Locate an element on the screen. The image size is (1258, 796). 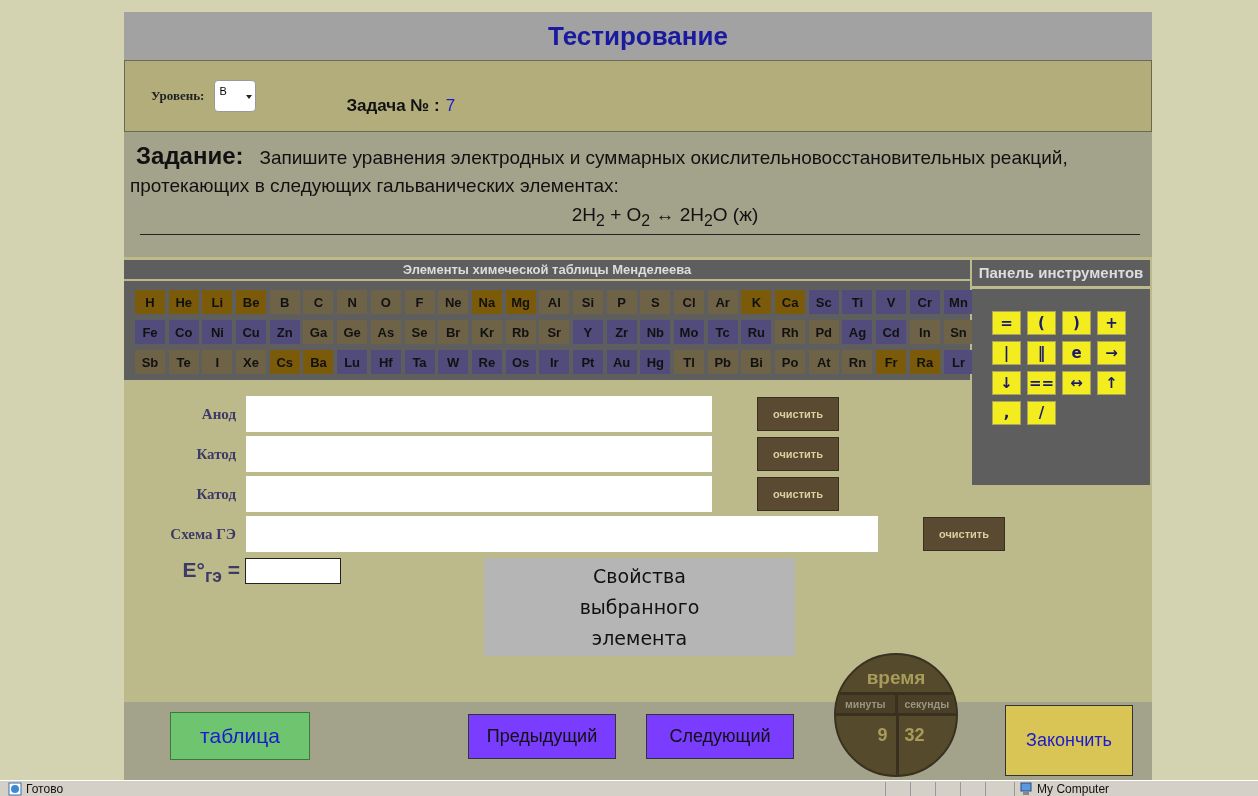
element-tile: Pt is located at coordinates (587, 362).